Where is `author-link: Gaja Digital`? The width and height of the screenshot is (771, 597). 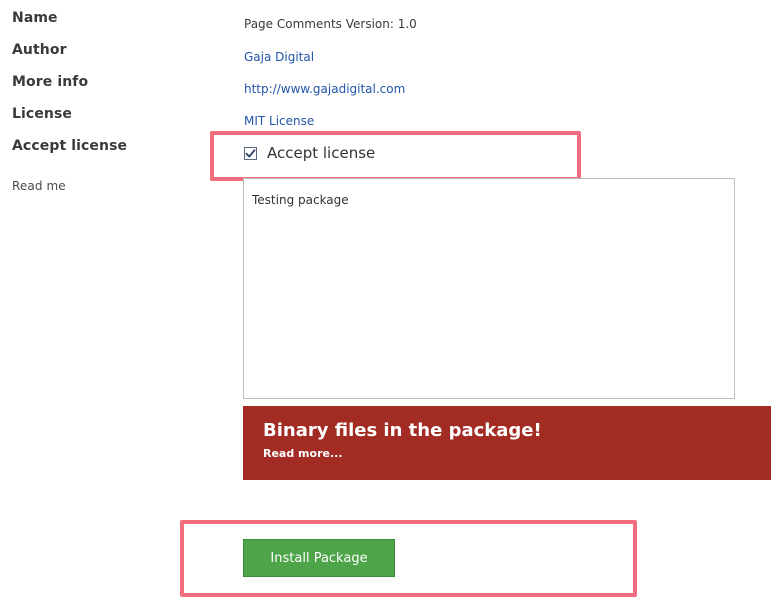
author-link: Gaja Digital is located at coordinates (279, 57).